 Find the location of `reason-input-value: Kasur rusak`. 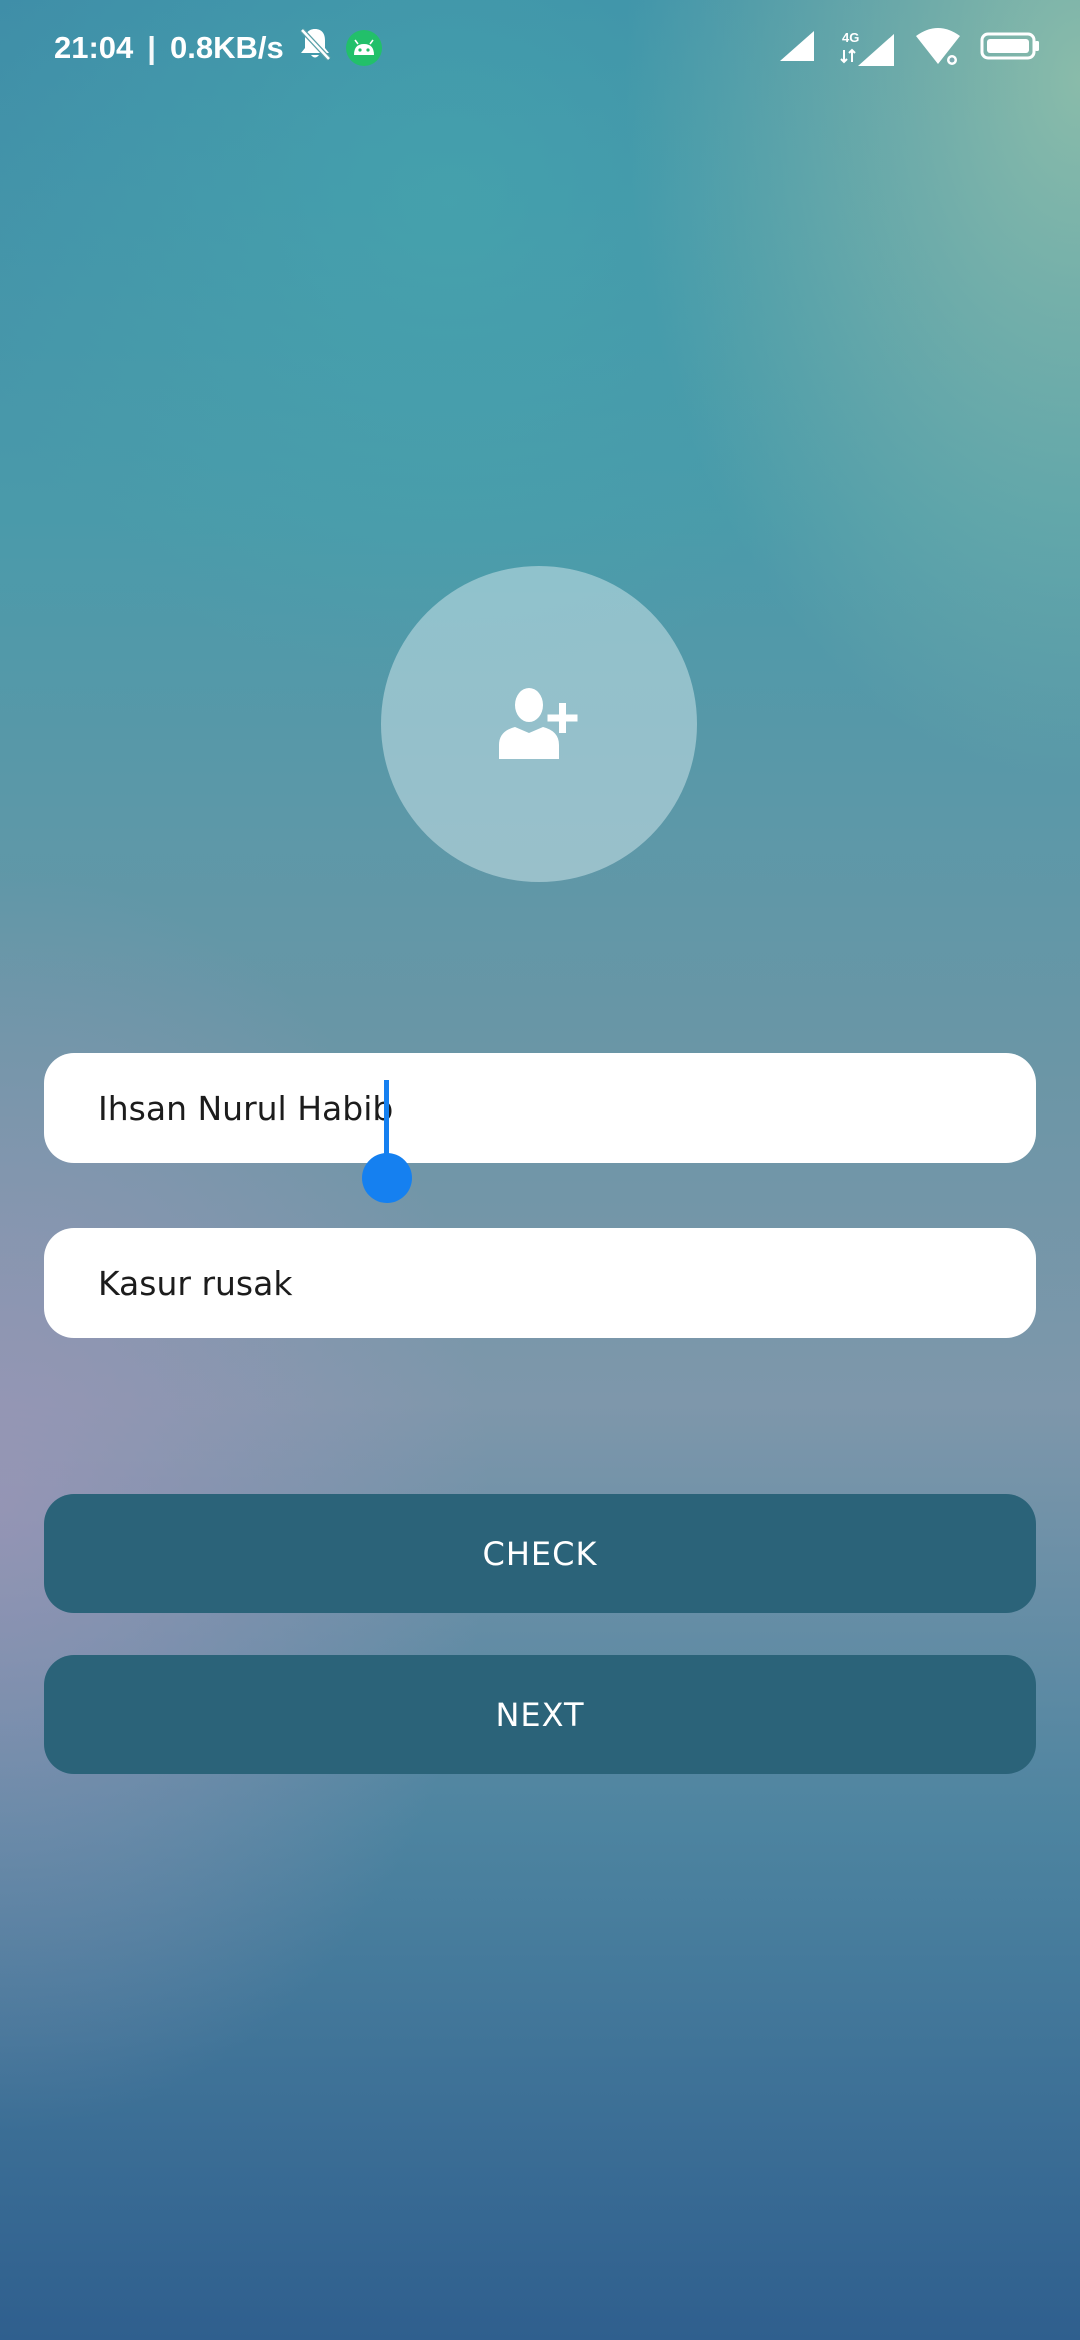

reason-input-value: Kasur rusak is located at coordinates (195, 1283).